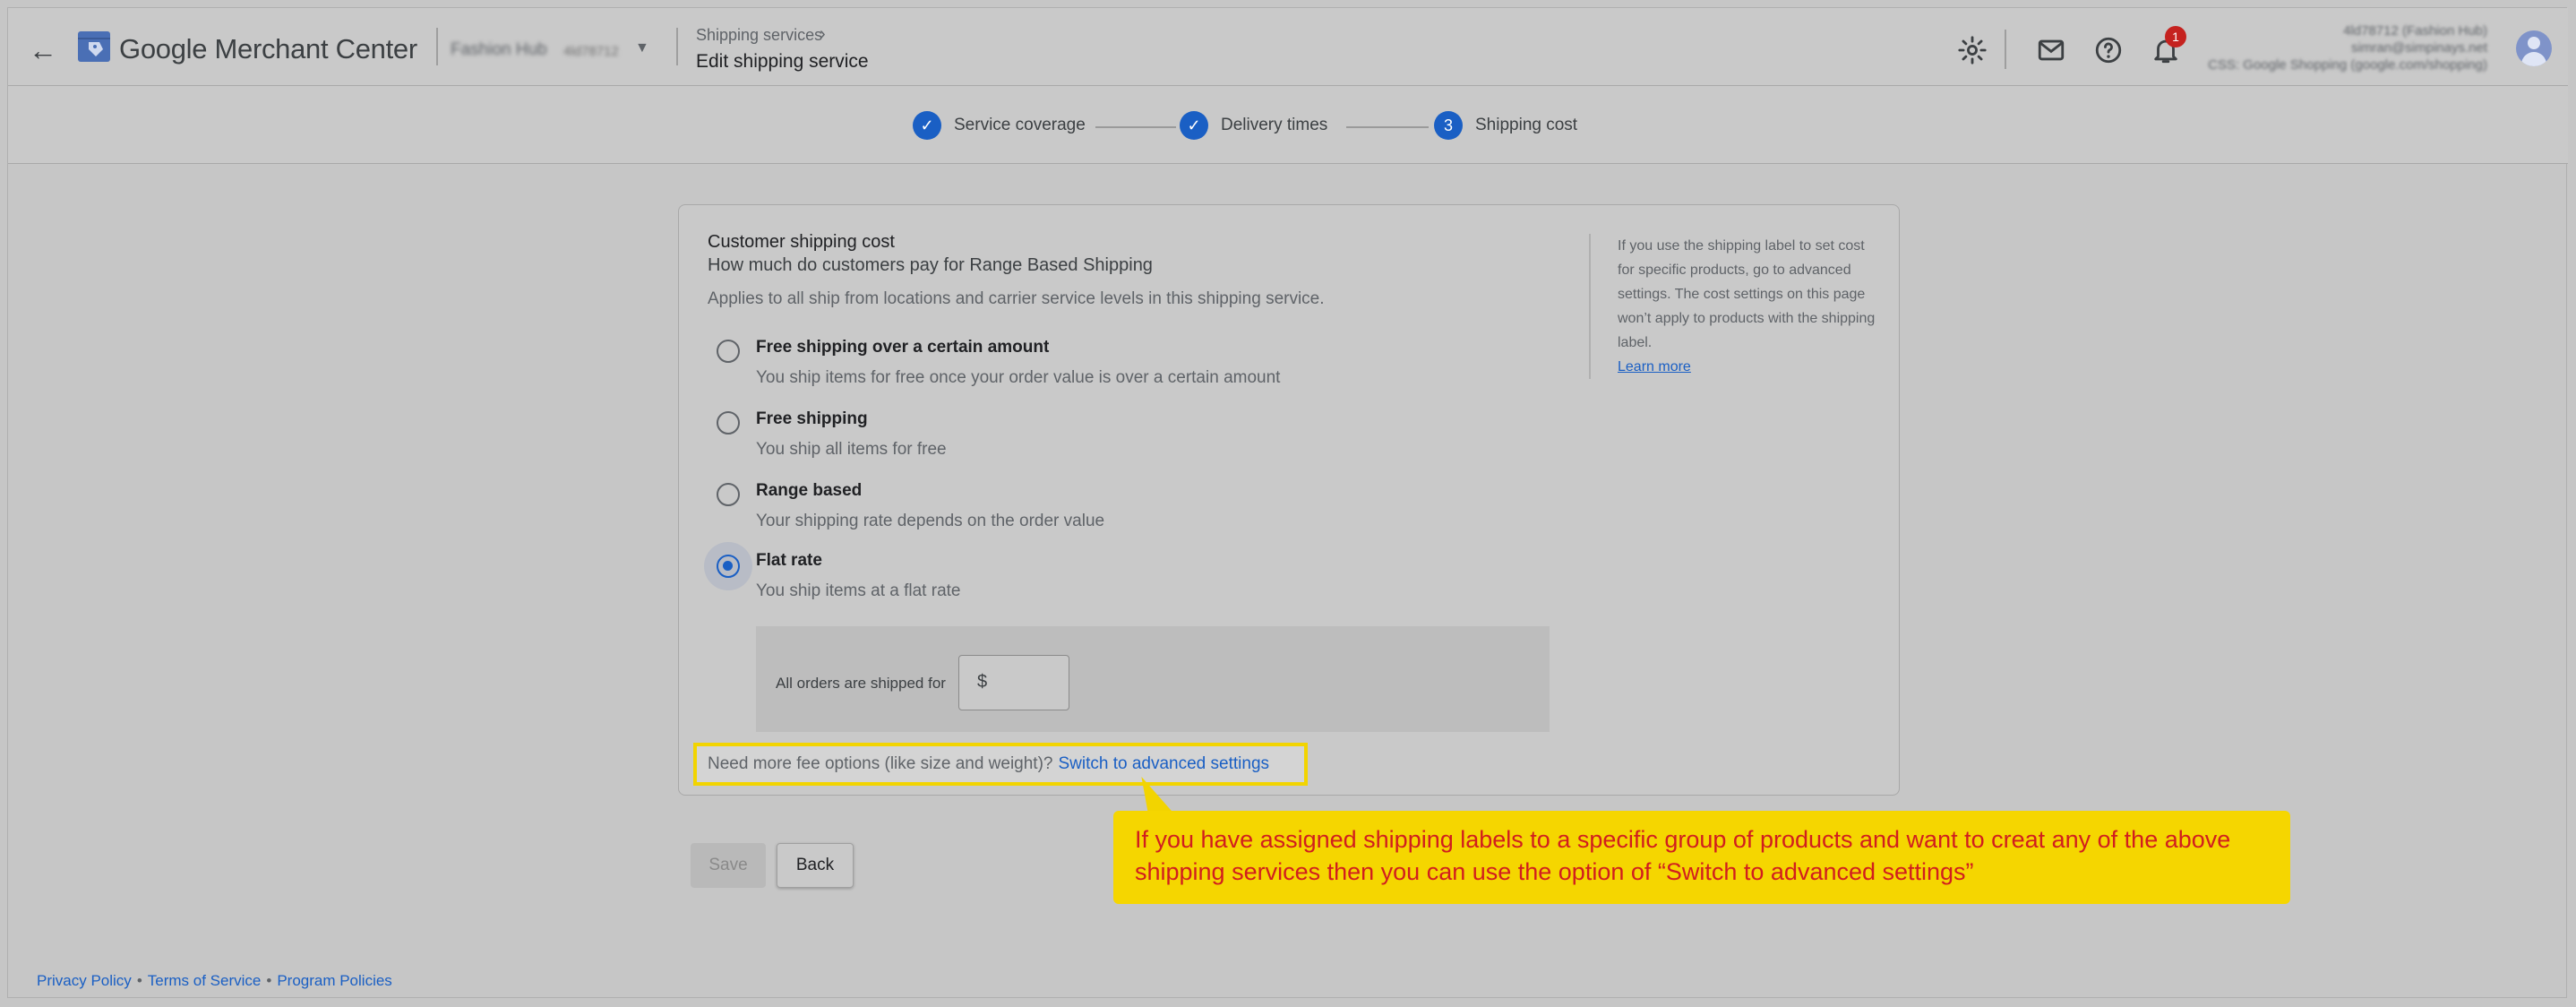 The height and width of the screenshot is (1007, 2576). I want to click on radio-flat-rate, so click(728, 566).